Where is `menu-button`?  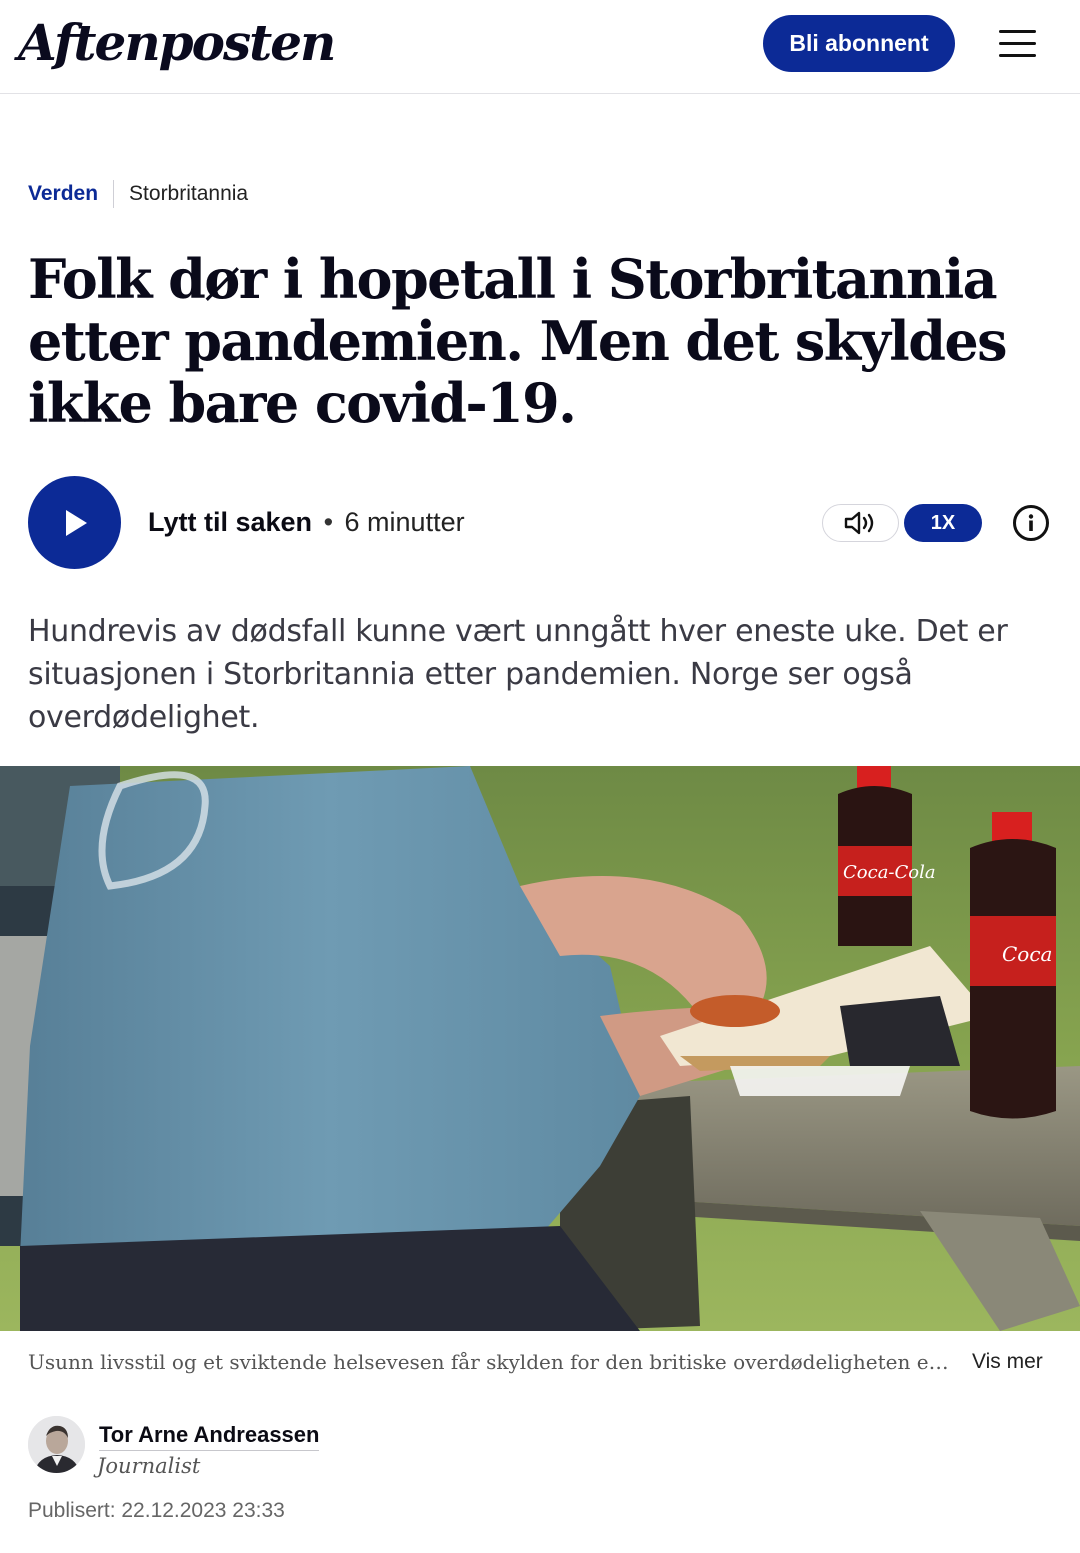 menu-button is located at coordinates (1017, 44).